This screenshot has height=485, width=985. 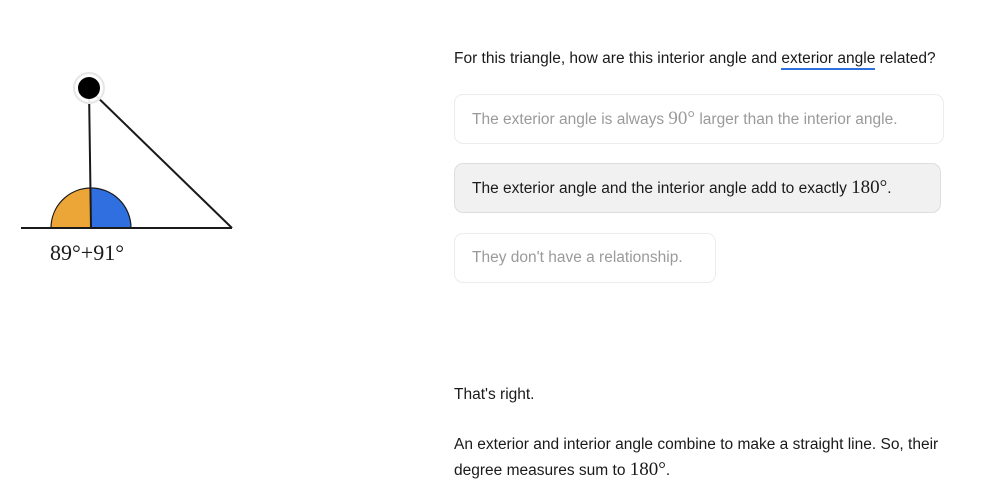 I want to click on interior-angle-arc, so click(x=71, y=208).